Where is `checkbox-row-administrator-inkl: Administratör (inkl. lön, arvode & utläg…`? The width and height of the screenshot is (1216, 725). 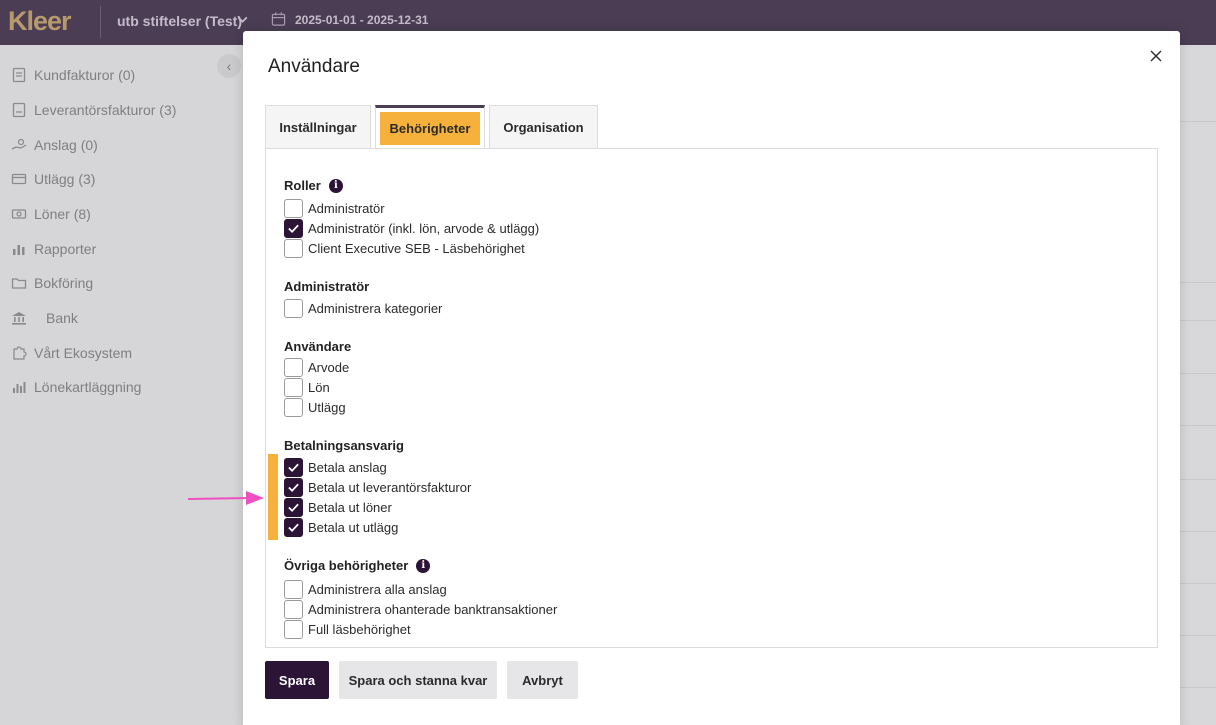 checkbox-row-administrator-inkl: Administratör (inkl. lön, arvode & utläg… is located at coordinates (411, 228).